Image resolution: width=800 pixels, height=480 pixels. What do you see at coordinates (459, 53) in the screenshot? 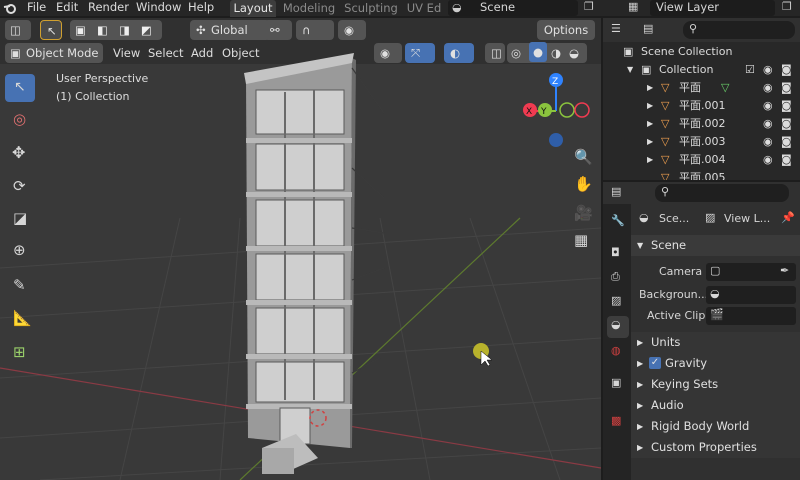
I see `overlays-toggle: ◐` at bounding box center [459, 53].